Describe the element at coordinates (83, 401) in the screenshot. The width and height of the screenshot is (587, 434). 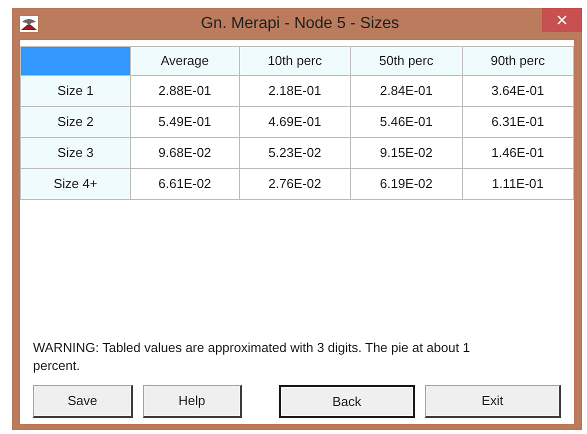
I see `dialog-button: Save` at that location.